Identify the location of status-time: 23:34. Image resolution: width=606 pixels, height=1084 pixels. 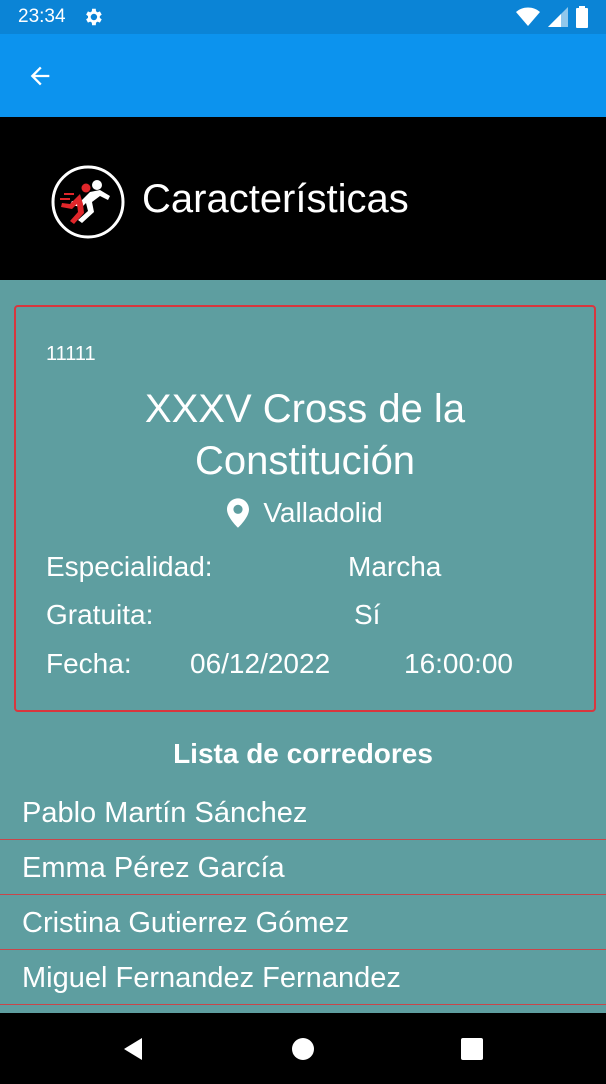
(42, 16).